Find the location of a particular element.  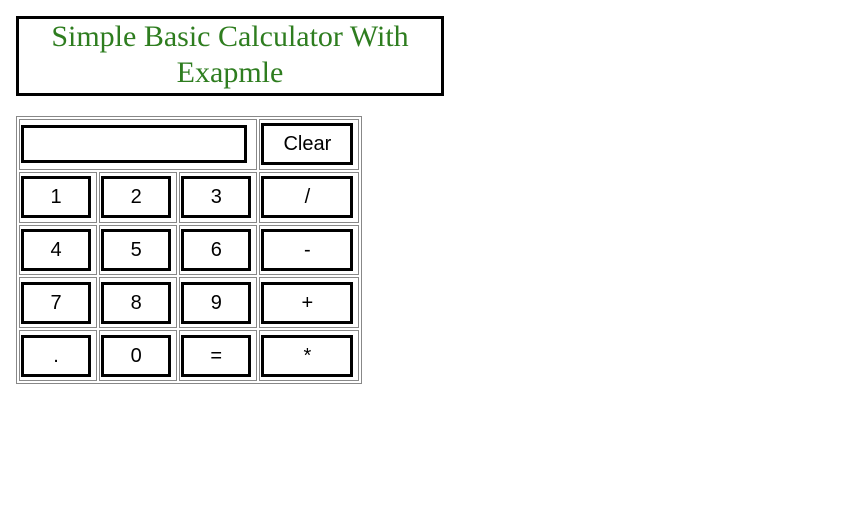

digit-8-button: 8 is located at coordinates (136, 302).